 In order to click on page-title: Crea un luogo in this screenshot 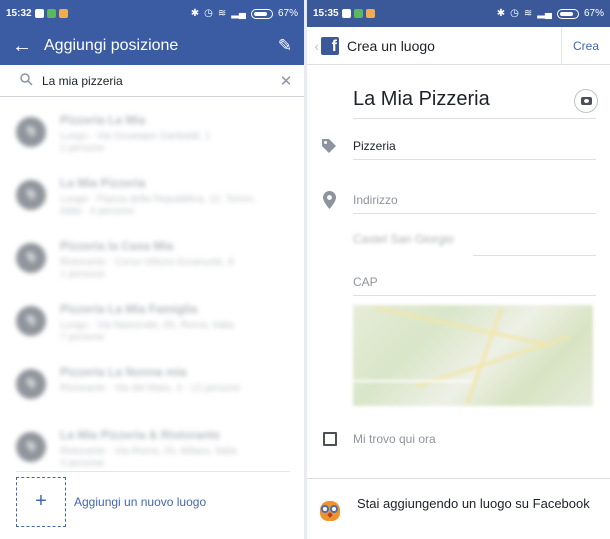, I will do `click(391, 45)`.